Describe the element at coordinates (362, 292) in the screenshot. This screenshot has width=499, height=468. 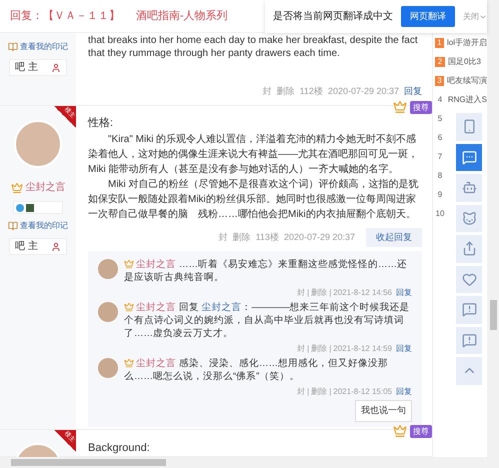
I see `reply-meta: 2021-8-12 14:56` at that location.